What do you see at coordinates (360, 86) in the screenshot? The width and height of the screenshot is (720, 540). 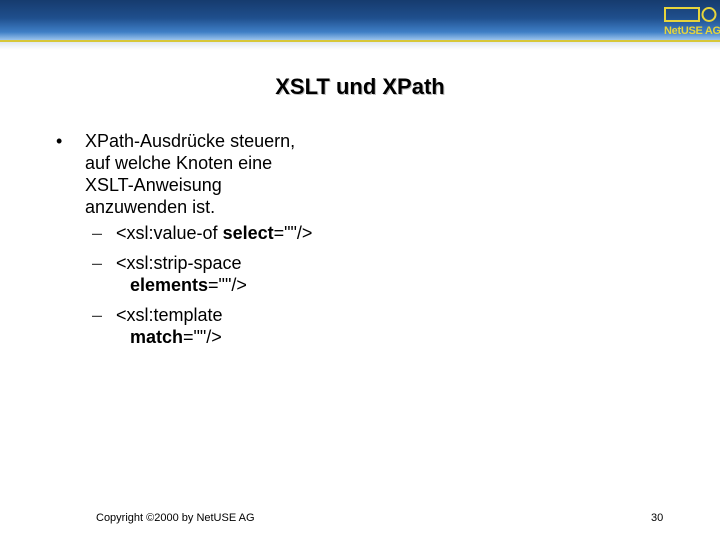 I see `slide-title: XSLT und XPath` at bounding box center [360, 86].